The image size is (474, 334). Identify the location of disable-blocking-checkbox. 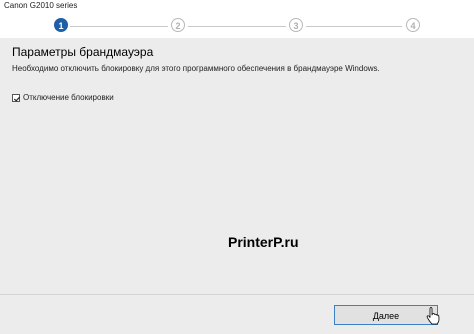
(16, 97).